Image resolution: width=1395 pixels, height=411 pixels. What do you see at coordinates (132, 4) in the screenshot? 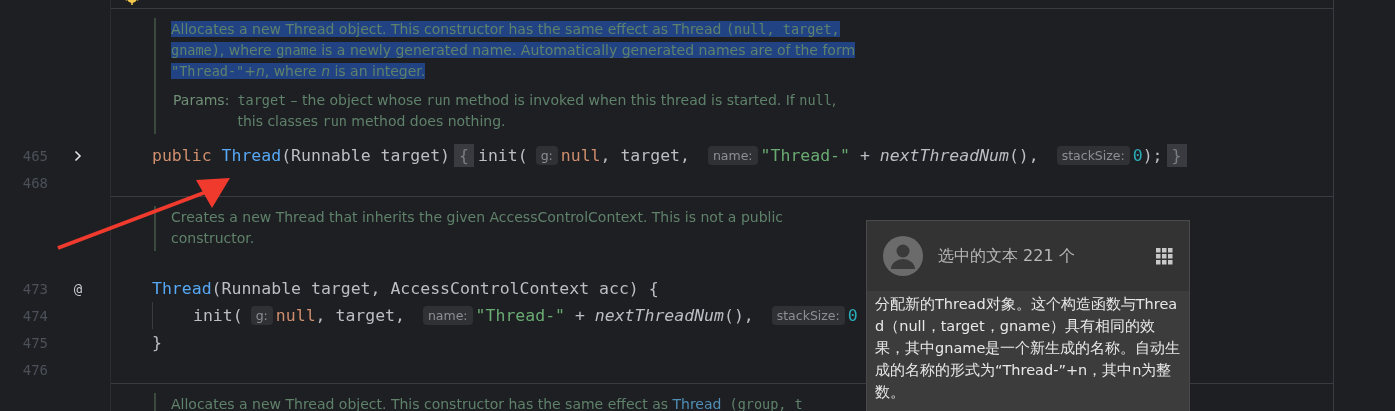
I see `lightbulb-icon` at bounding box center [132, 4].